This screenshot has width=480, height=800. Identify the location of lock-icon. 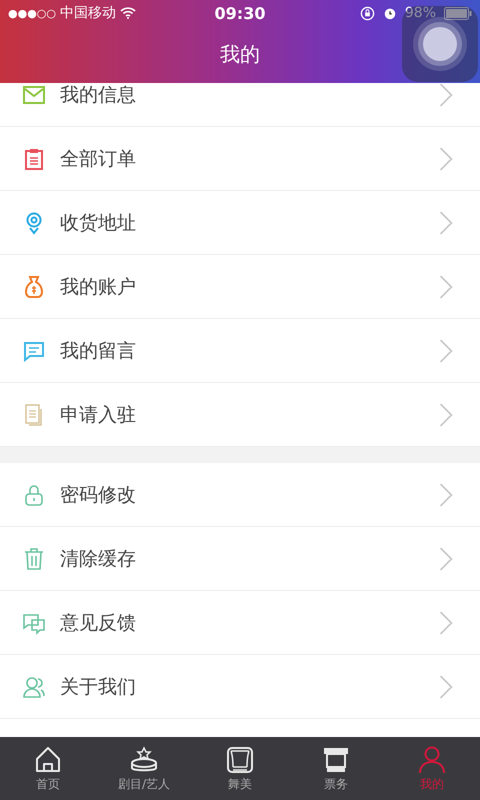
(34, 494).